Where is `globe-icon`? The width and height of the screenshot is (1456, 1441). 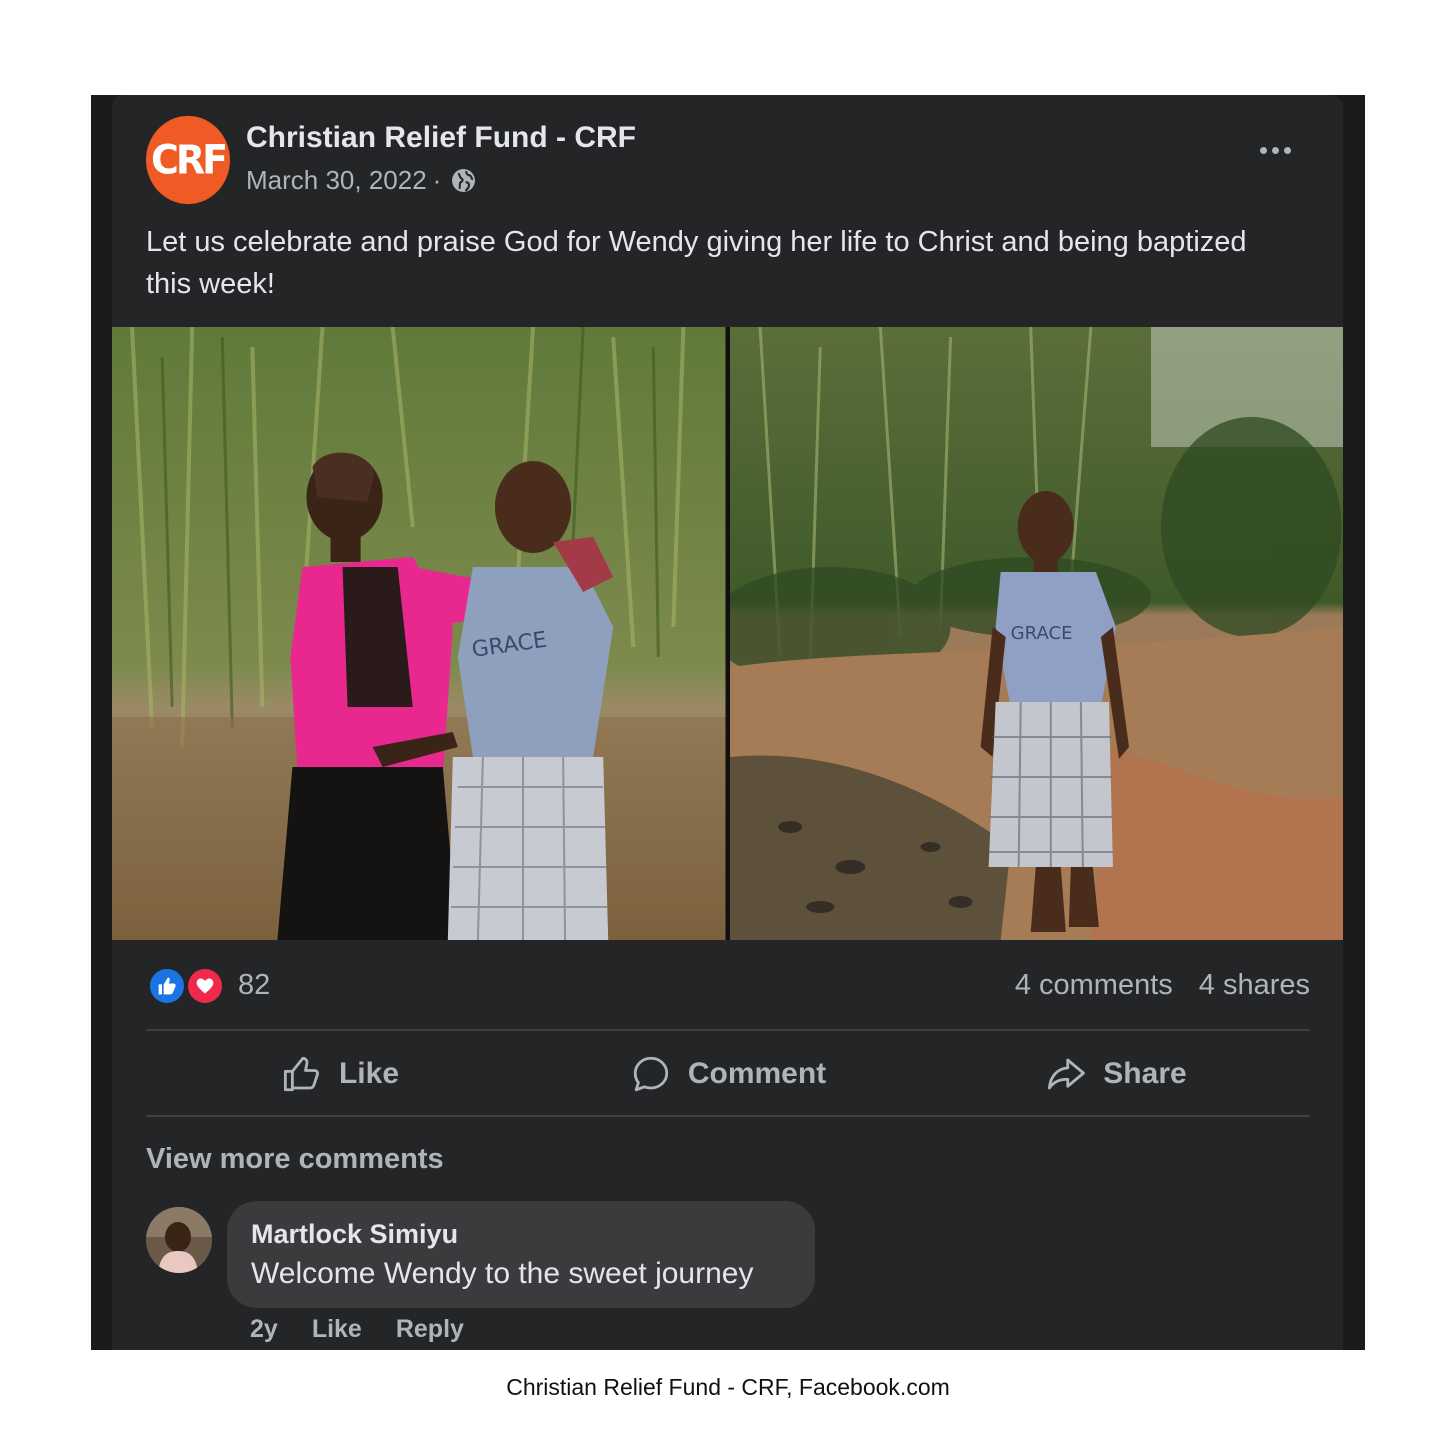 globe-icon is located at coordinates (464, 180).